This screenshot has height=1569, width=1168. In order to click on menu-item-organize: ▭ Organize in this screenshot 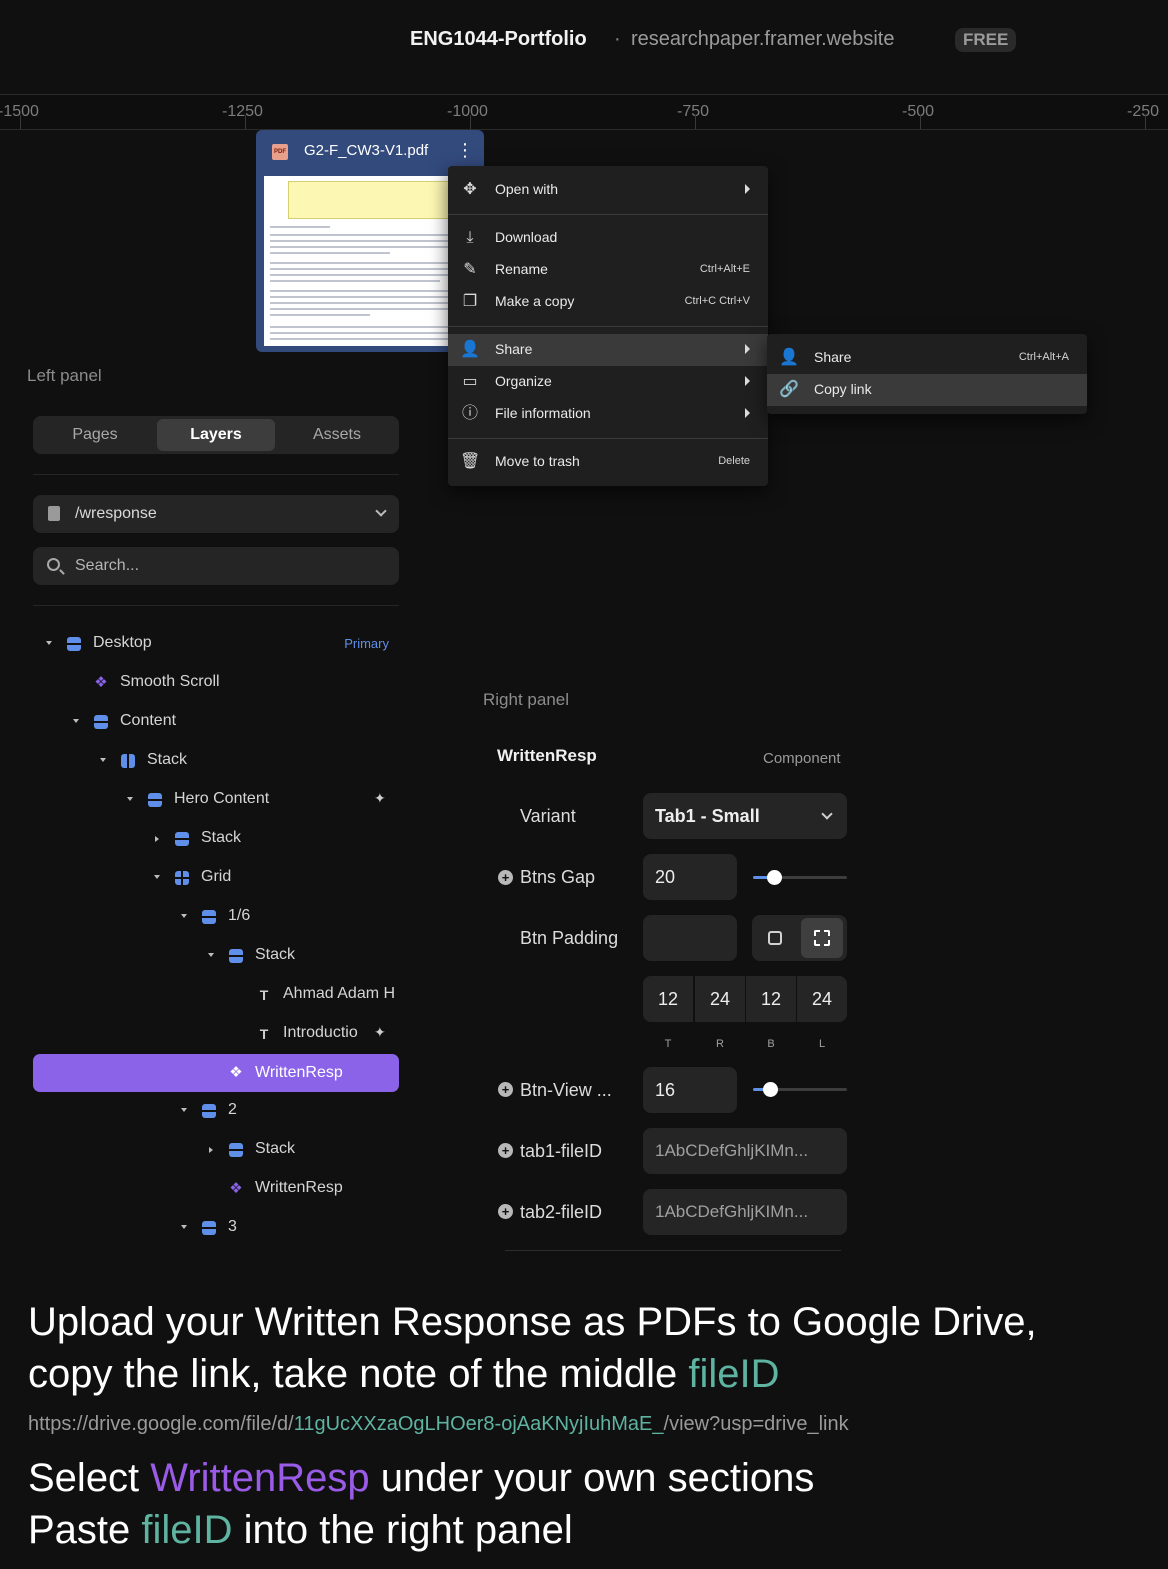, I will do `click(608, 382)`.